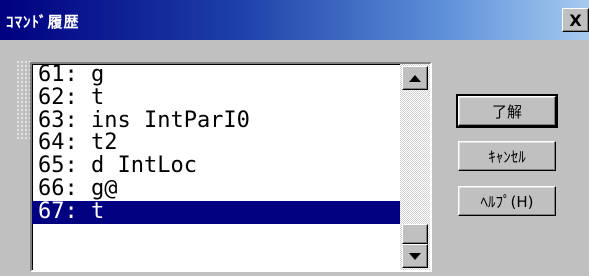  I want to click on arrow-up-icon, so click(415, 78).